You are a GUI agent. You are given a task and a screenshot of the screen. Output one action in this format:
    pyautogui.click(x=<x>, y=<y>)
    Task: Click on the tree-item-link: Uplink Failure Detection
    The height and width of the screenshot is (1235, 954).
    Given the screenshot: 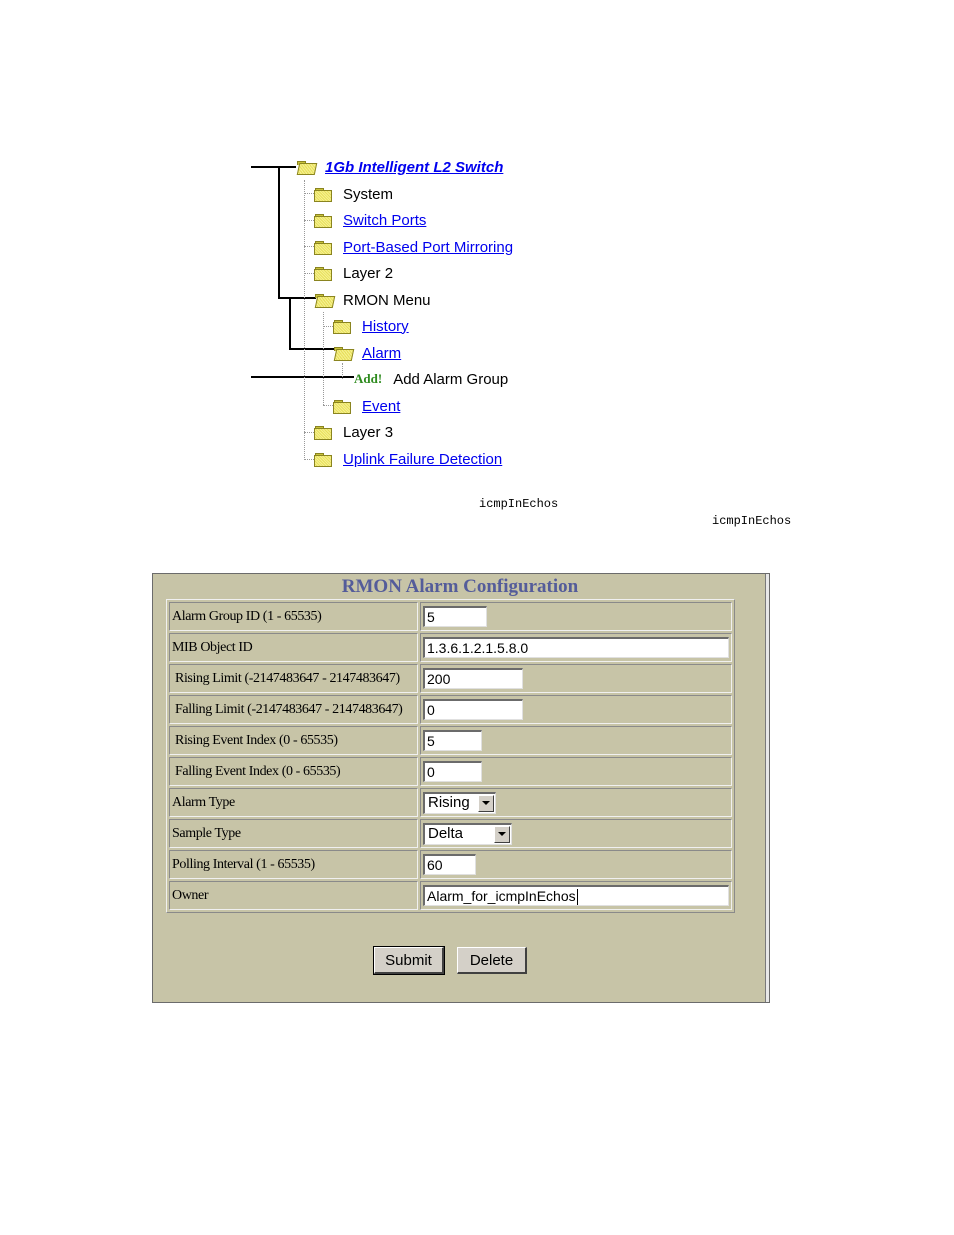 What is the action you would take?
    pyautogui.click(x=422, y=459)
    